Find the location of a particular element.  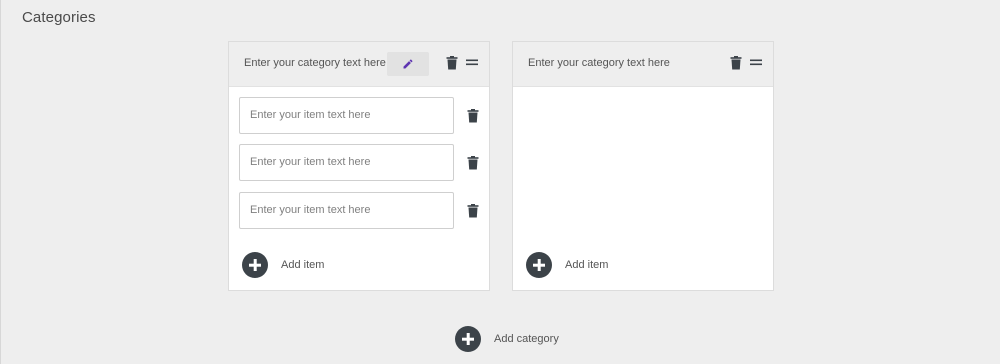

add-category-button: Add category is located at coordinates (507, 339).